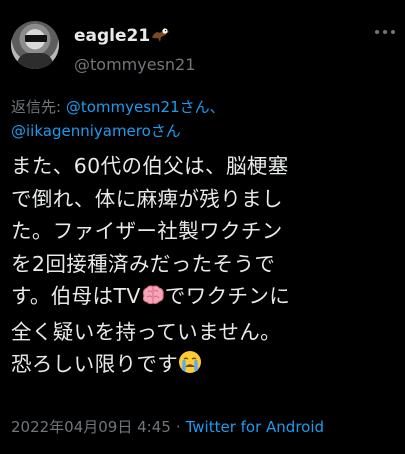 This screenshot has width=405, height=454. What do you see at coordinates (227, 296) in the screenshot?
I see `tweet-line-part: でワクチンに` at bounding box center [227, 296].